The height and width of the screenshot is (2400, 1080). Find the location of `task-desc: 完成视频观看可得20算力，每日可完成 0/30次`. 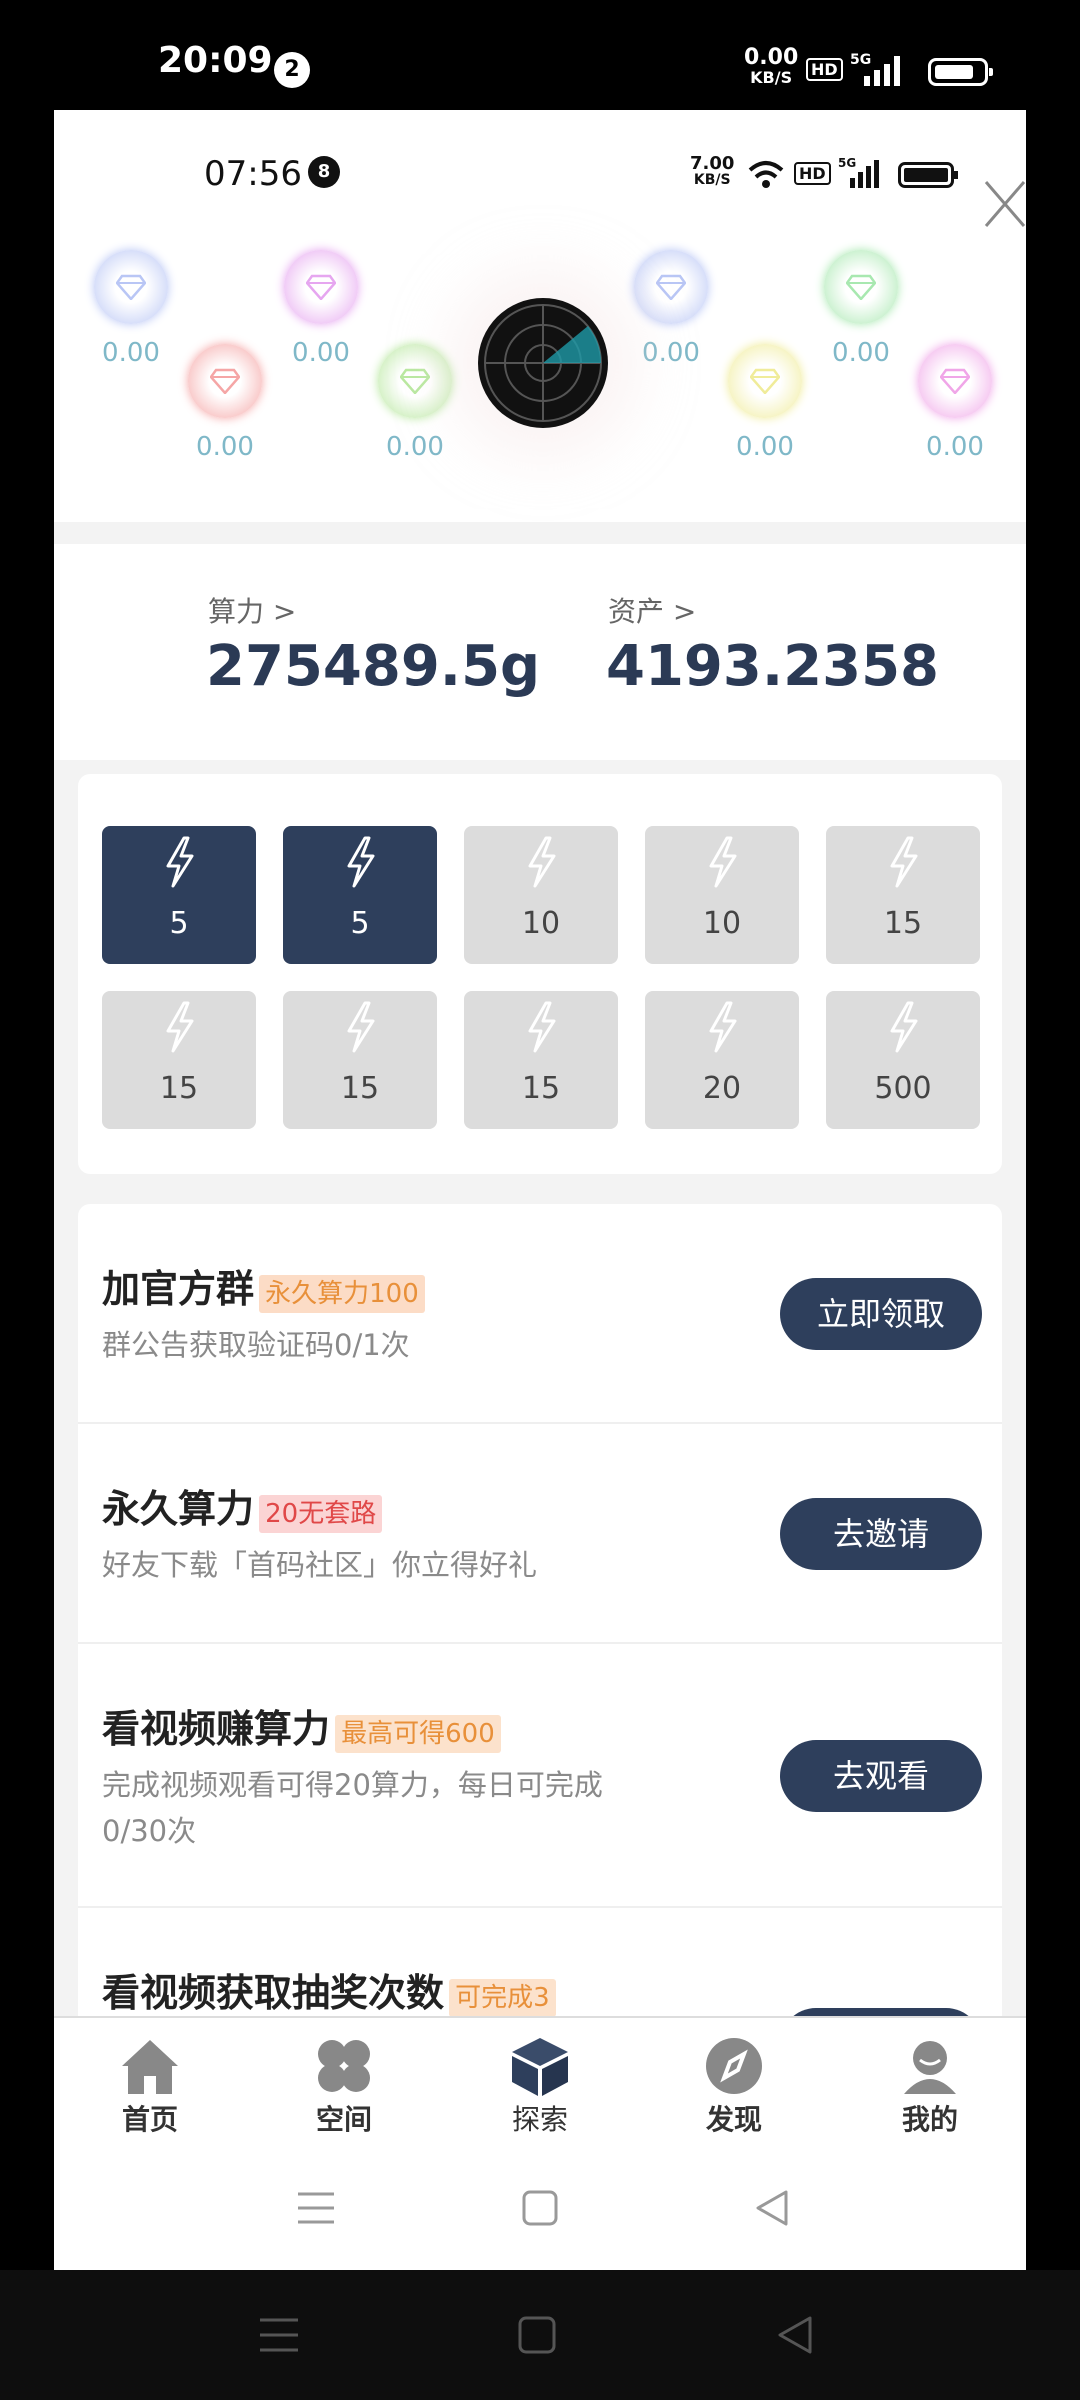

task-desc: 完成视频观看可得20算力，每日可完成 0/30次 is located at coordinates (352, 1808).